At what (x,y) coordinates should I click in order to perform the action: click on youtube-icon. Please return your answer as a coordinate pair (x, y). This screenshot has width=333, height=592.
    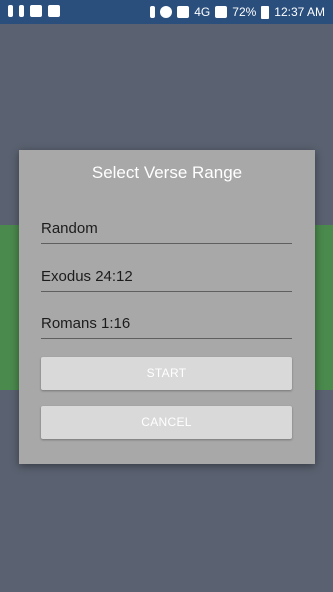
    Looking at the image, I should click on (54, 11).